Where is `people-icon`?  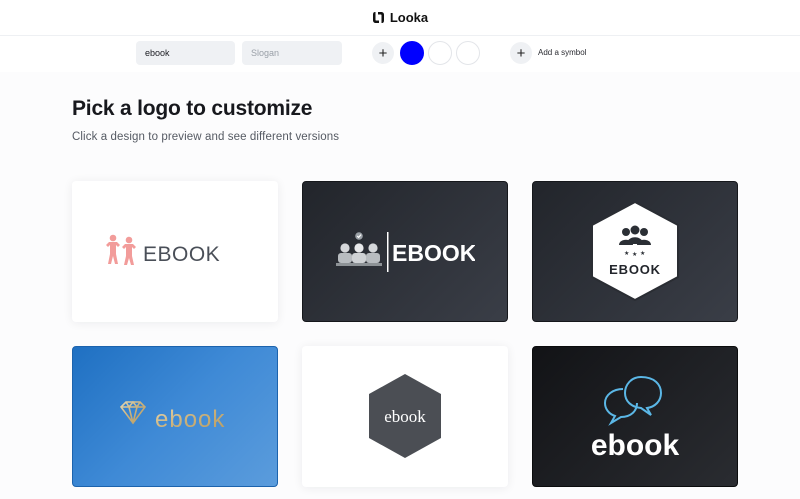 people-icon is located at coordinates (121, 249).